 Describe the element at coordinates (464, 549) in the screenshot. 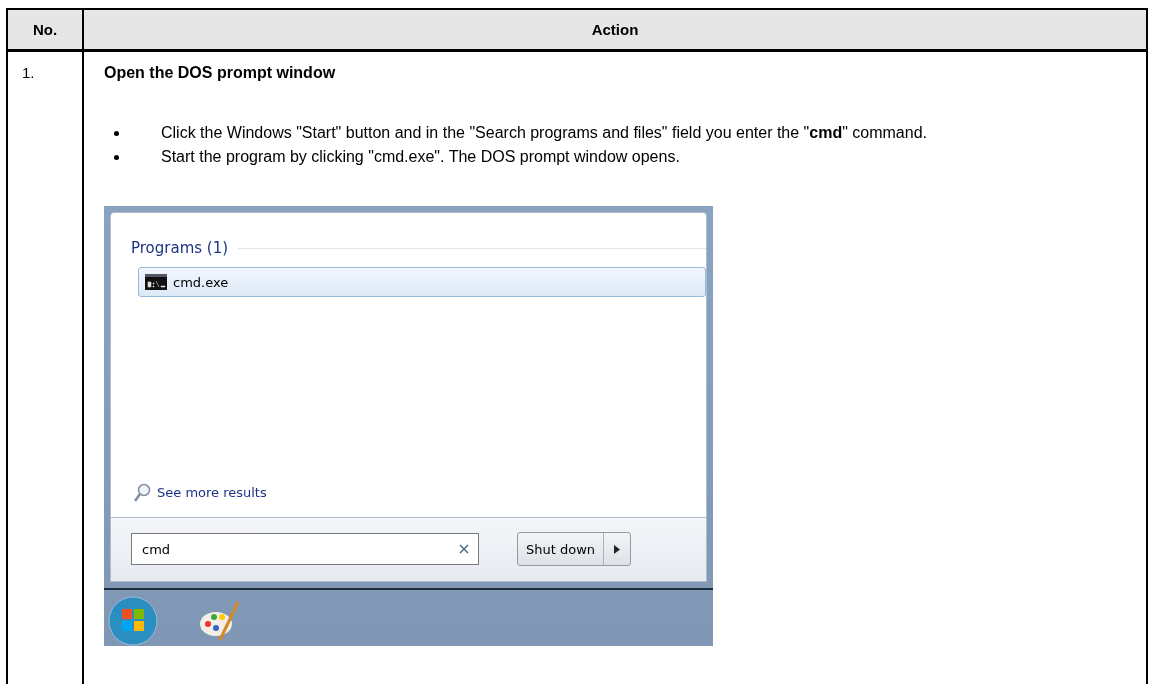

I see `close-icon` at that location.